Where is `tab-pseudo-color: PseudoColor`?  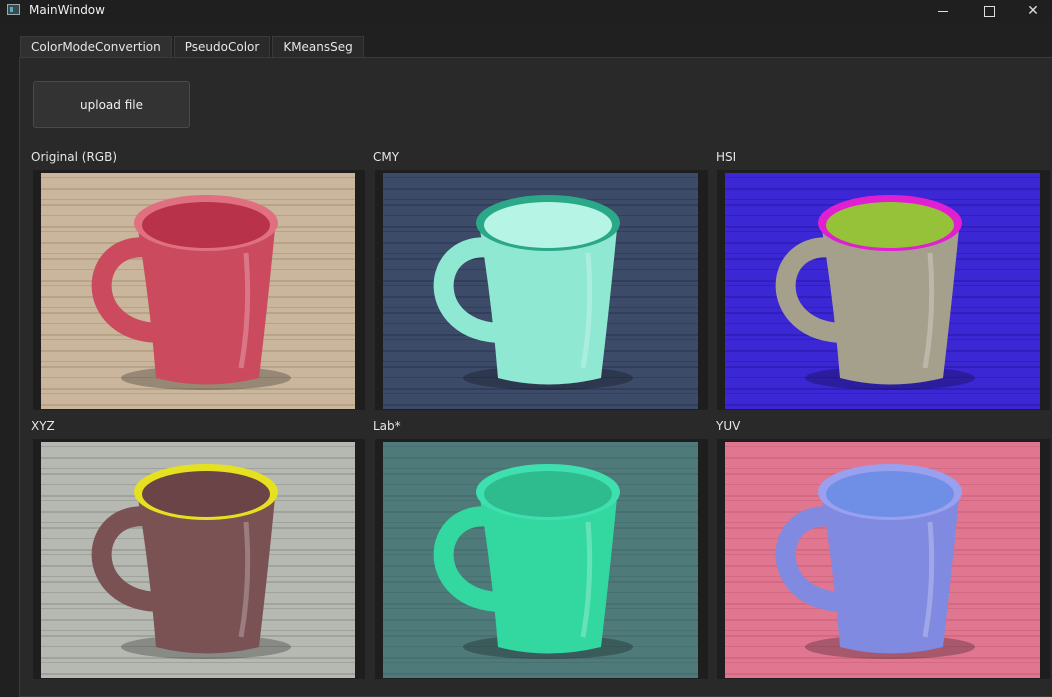 tab-pseudo-color: PseudoColor is located at coordinates (222, 46).